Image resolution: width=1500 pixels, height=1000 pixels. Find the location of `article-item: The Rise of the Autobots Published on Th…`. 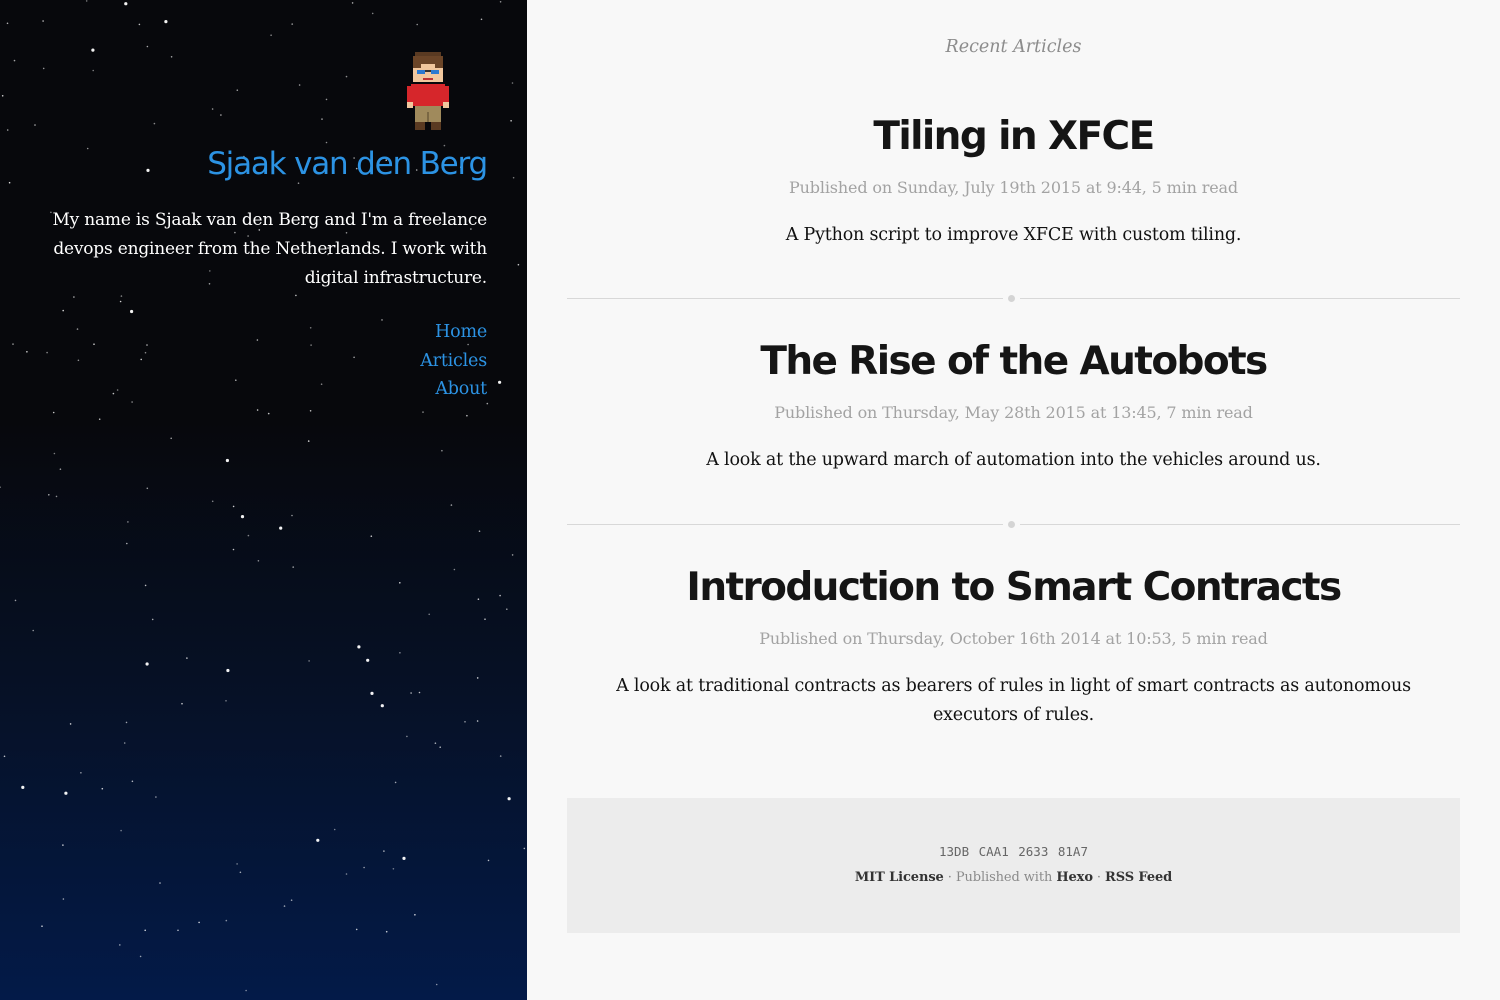

article-item: The Rise of the Autobots Published on Th… is located at coordinates (1013, 404).